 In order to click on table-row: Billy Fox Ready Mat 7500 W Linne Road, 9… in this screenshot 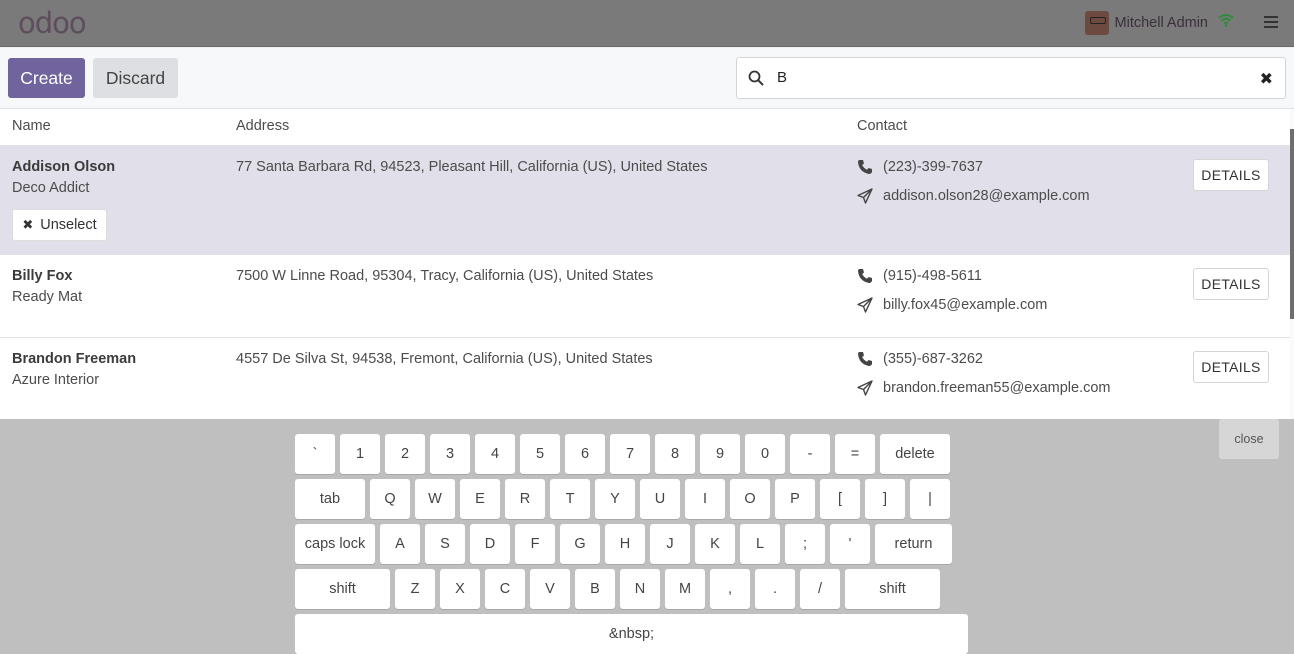, I will do `click(645, 296)`.